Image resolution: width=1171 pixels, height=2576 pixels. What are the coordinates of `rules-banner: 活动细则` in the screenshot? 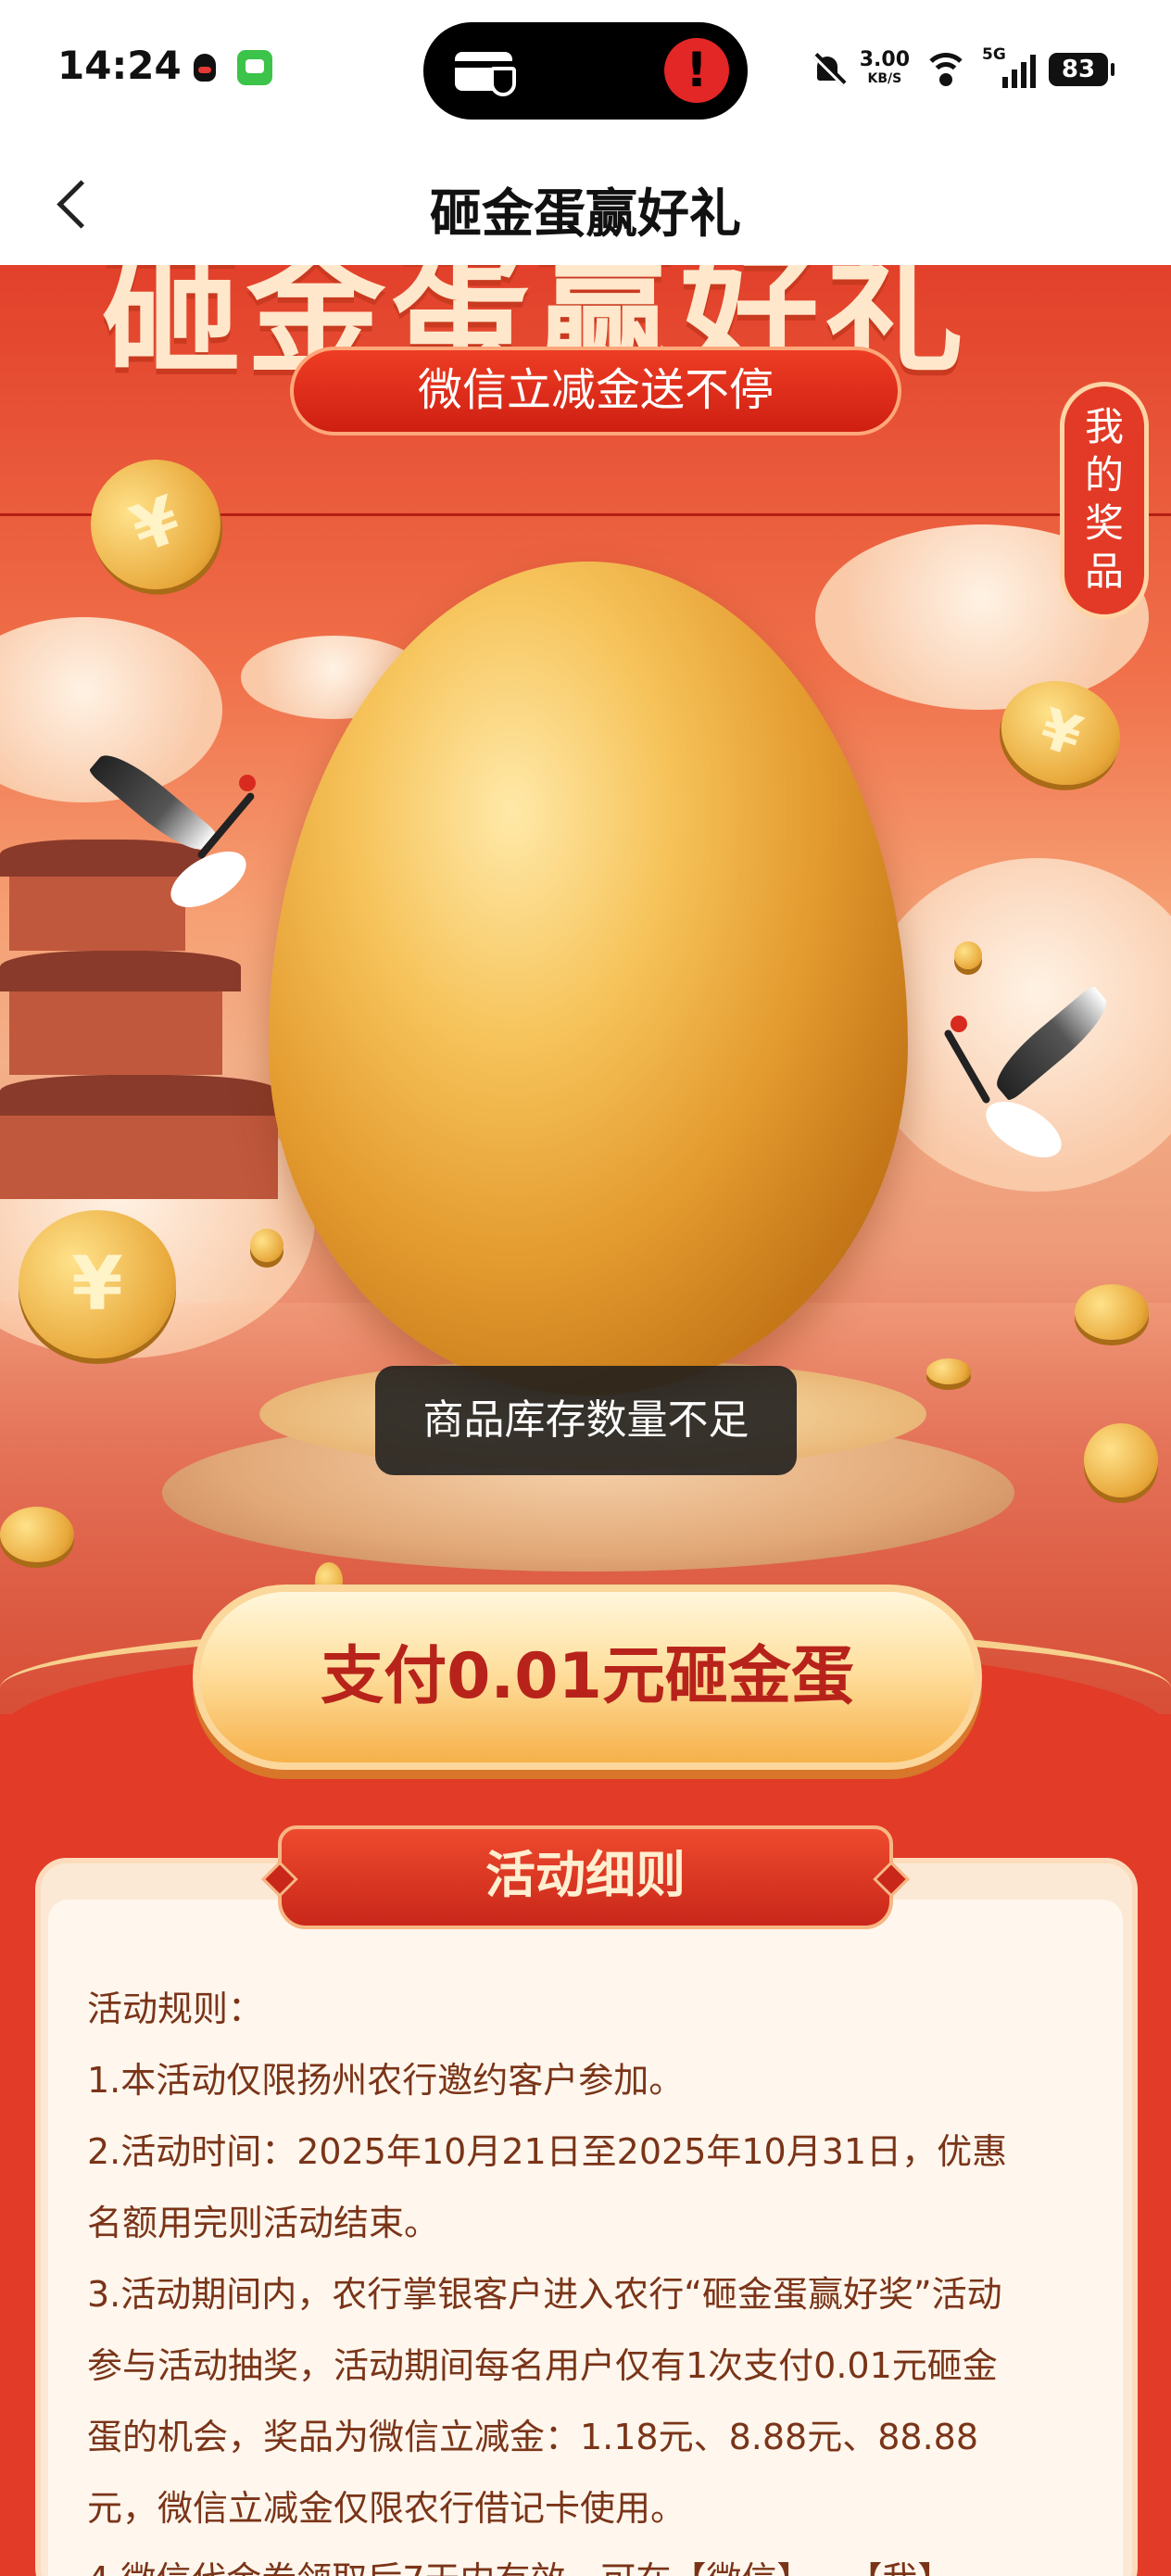 It's located at (585, 1877).